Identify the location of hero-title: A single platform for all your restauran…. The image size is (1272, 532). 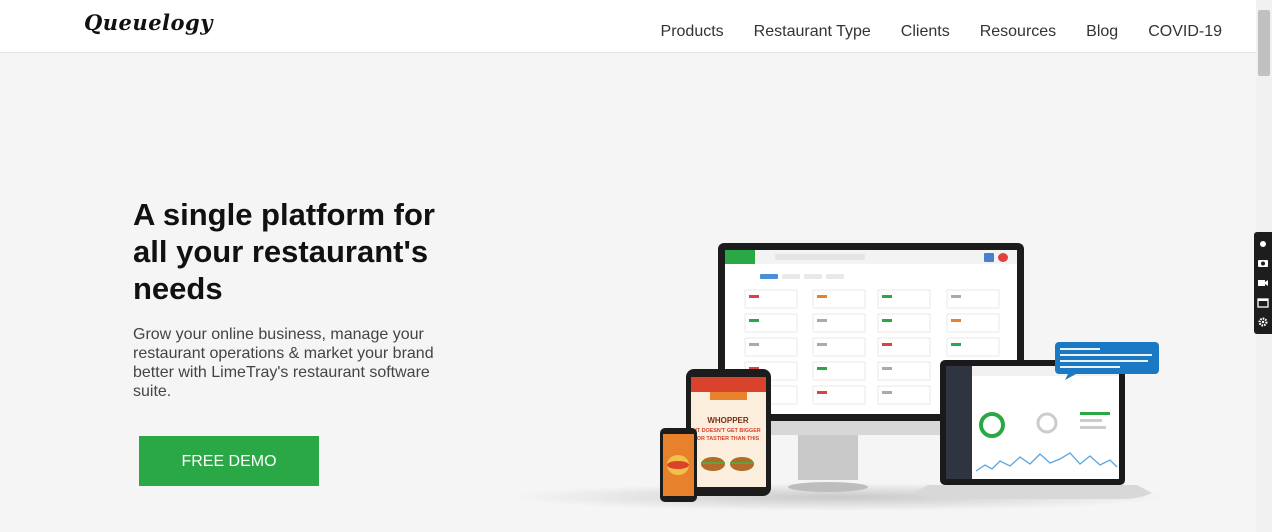
(284, 251).